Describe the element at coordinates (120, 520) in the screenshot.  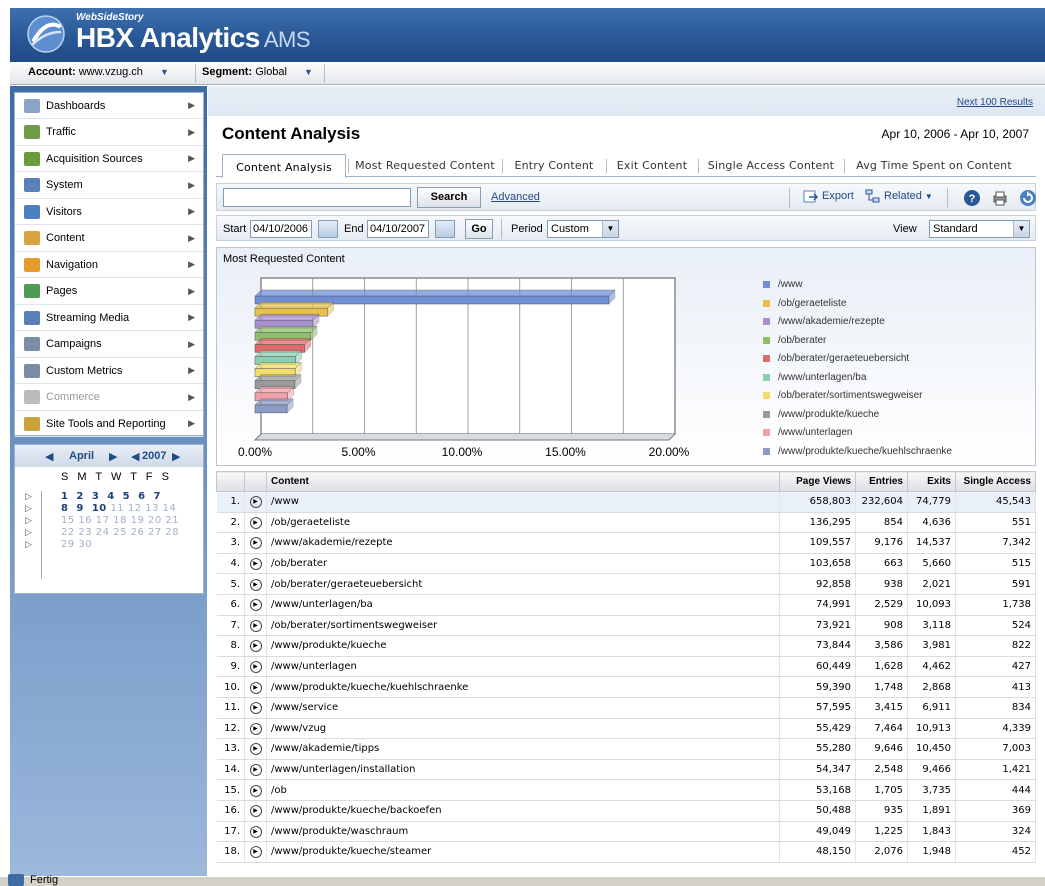
I see `calendar-week-row: 15 16 17 18 19 20 21` at that location.